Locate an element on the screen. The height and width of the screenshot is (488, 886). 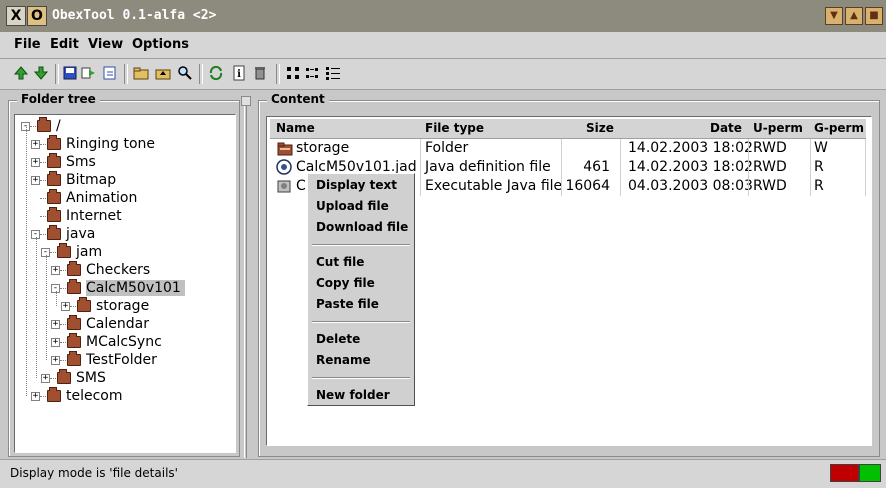
col-date: Date is located at coordinates (726, 128).